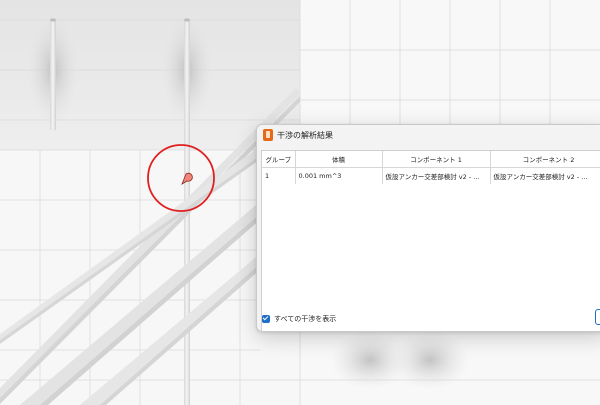 The image size is (600, 405). I want to click on column-header-component-1: コンポーネント 1, so click(436, 159).